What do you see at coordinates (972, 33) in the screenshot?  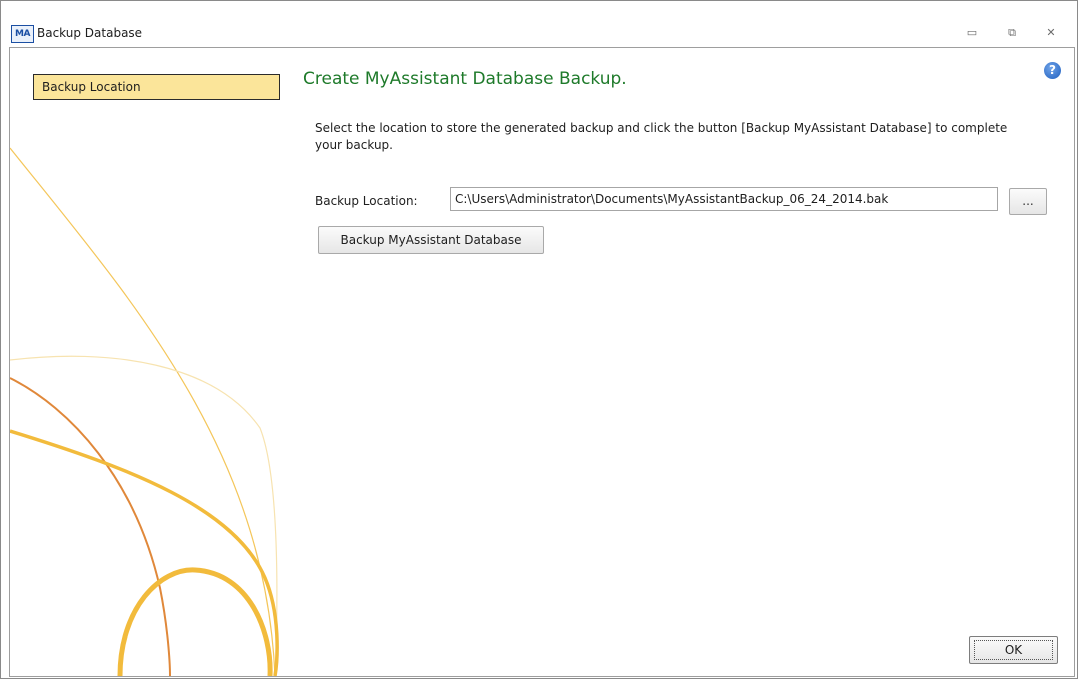 I see `minimize-icon: ▭` at bounding box center [972, 33].